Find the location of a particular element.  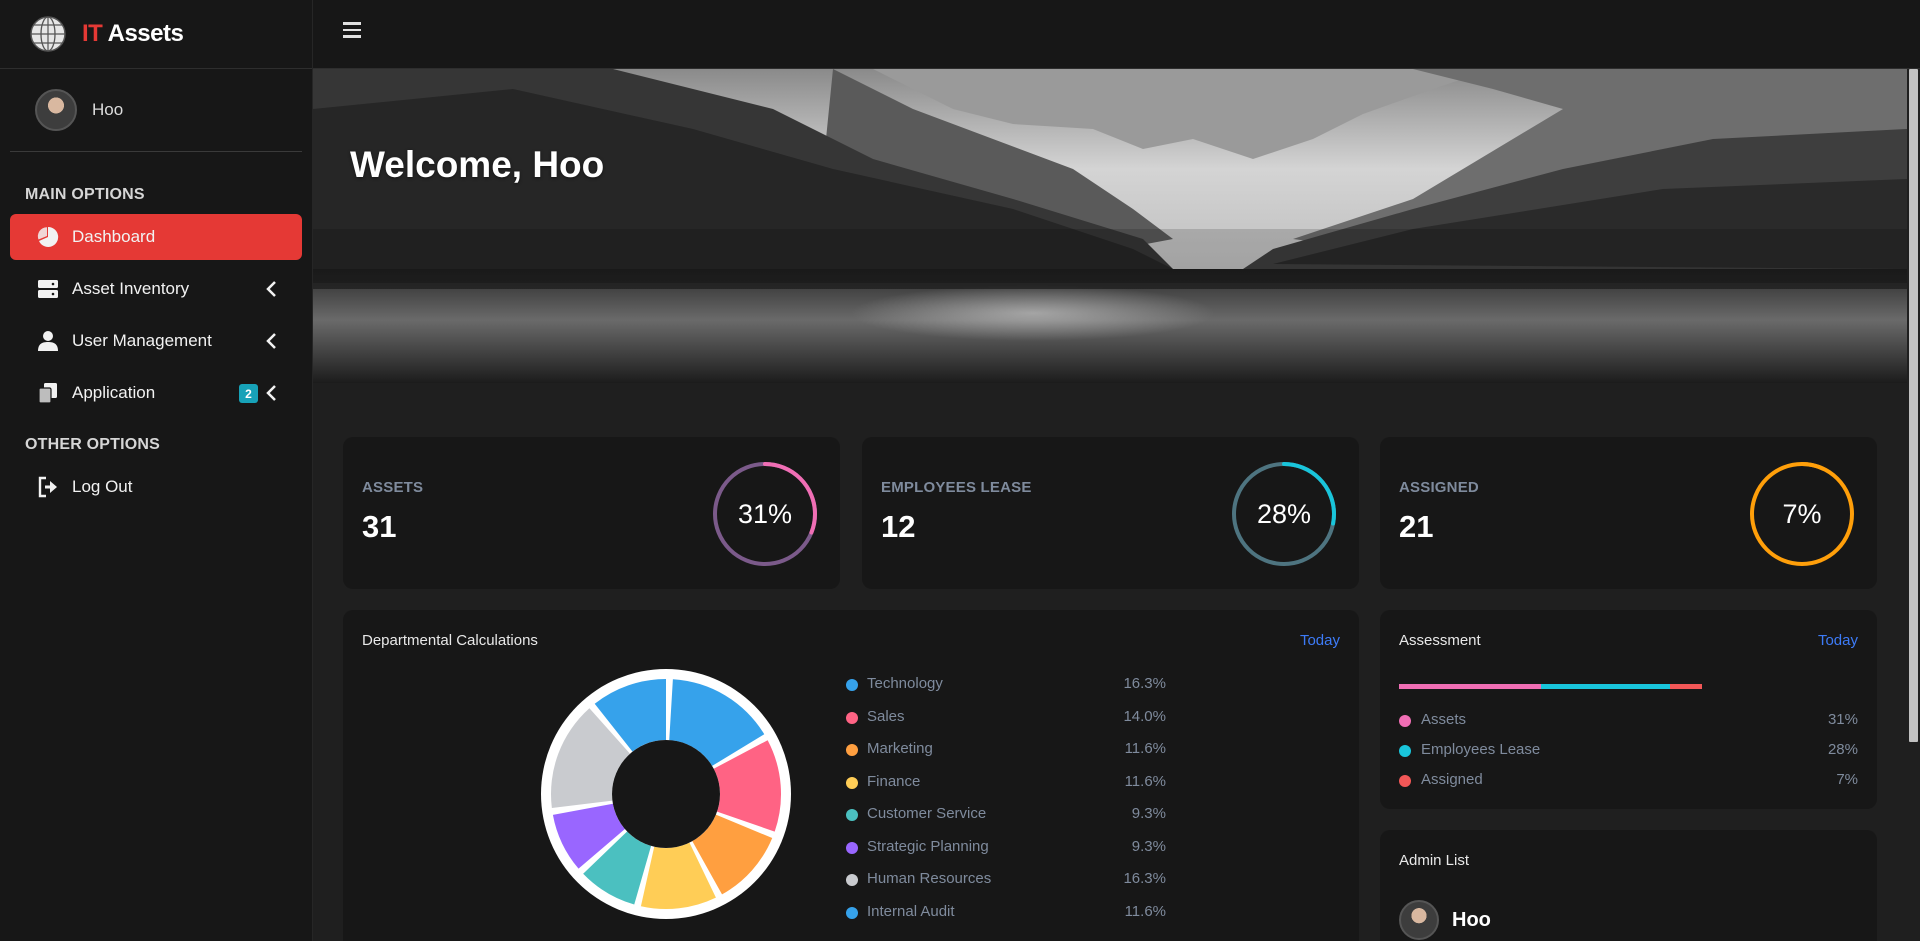

other-options-title: OTHER OPTIONS is located at coordinates (93, 444).